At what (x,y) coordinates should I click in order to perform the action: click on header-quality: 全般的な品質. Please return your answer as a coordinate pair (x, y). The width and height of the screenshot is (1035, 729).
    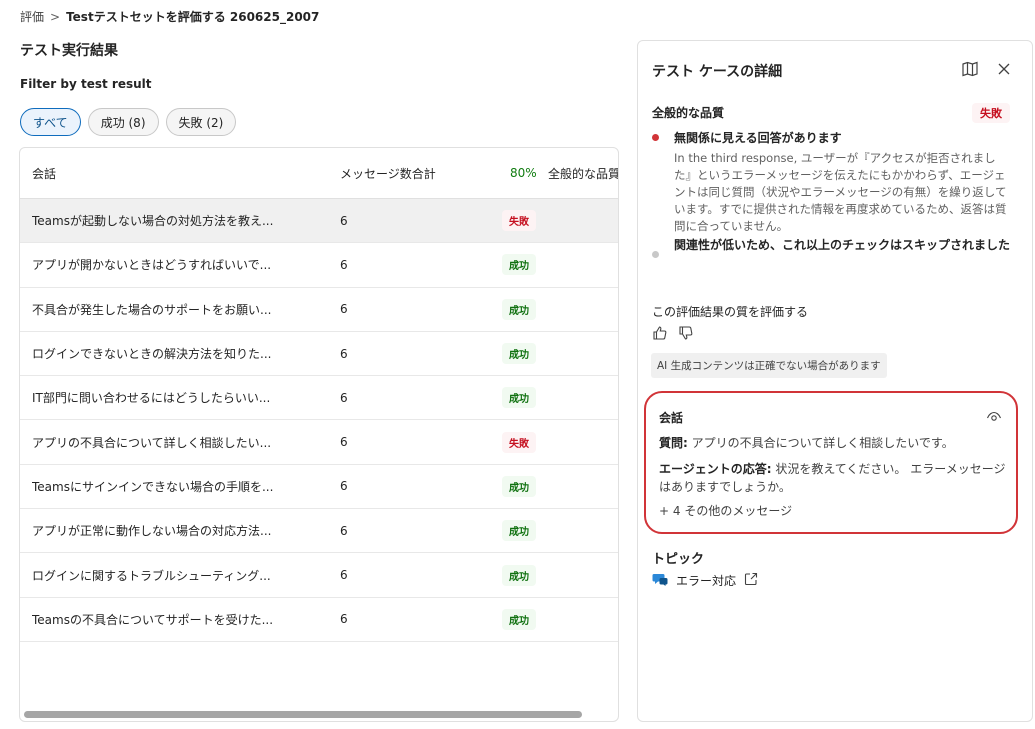
    Looking at the image, I should click on (583, 173).